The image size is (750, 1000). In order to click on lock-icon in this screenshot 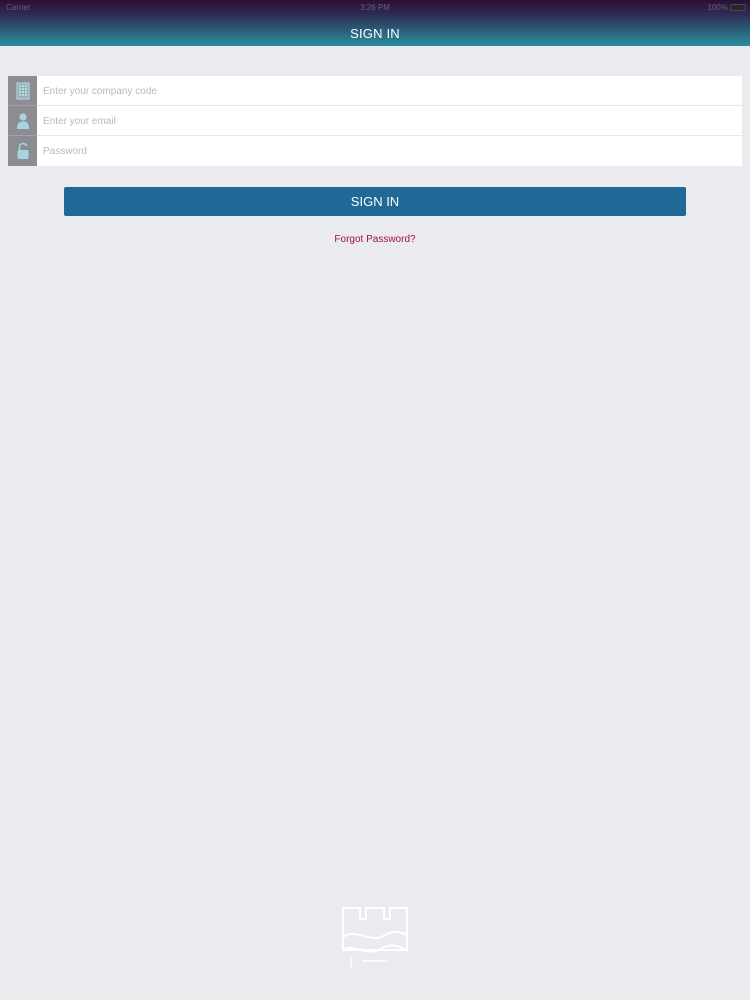, I will do `click(22, 151)`.